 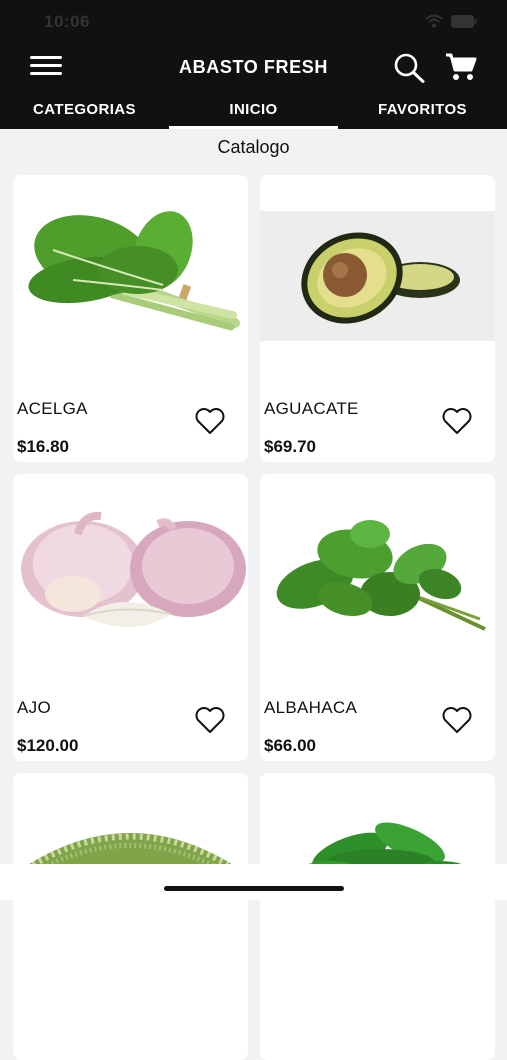 I want to click on chard-image, so click(x=130, y=275).